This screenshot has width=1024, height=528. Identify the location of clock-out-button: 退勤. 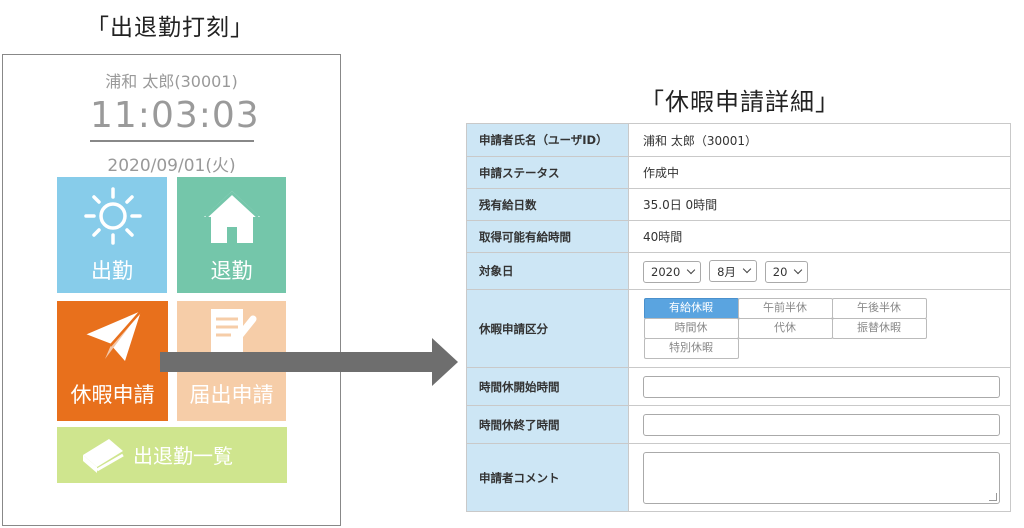
(231, 235).